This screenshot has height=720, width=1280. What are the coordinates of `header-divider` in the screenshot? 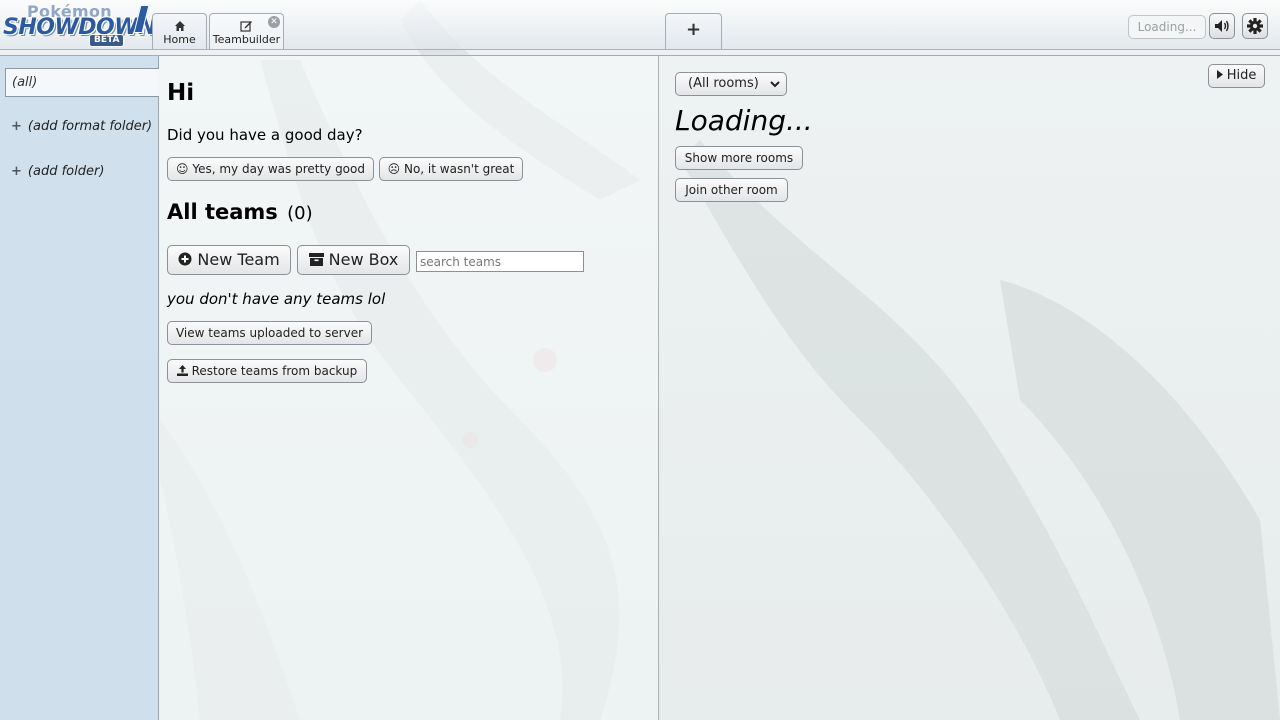 It's located at (640, 55).